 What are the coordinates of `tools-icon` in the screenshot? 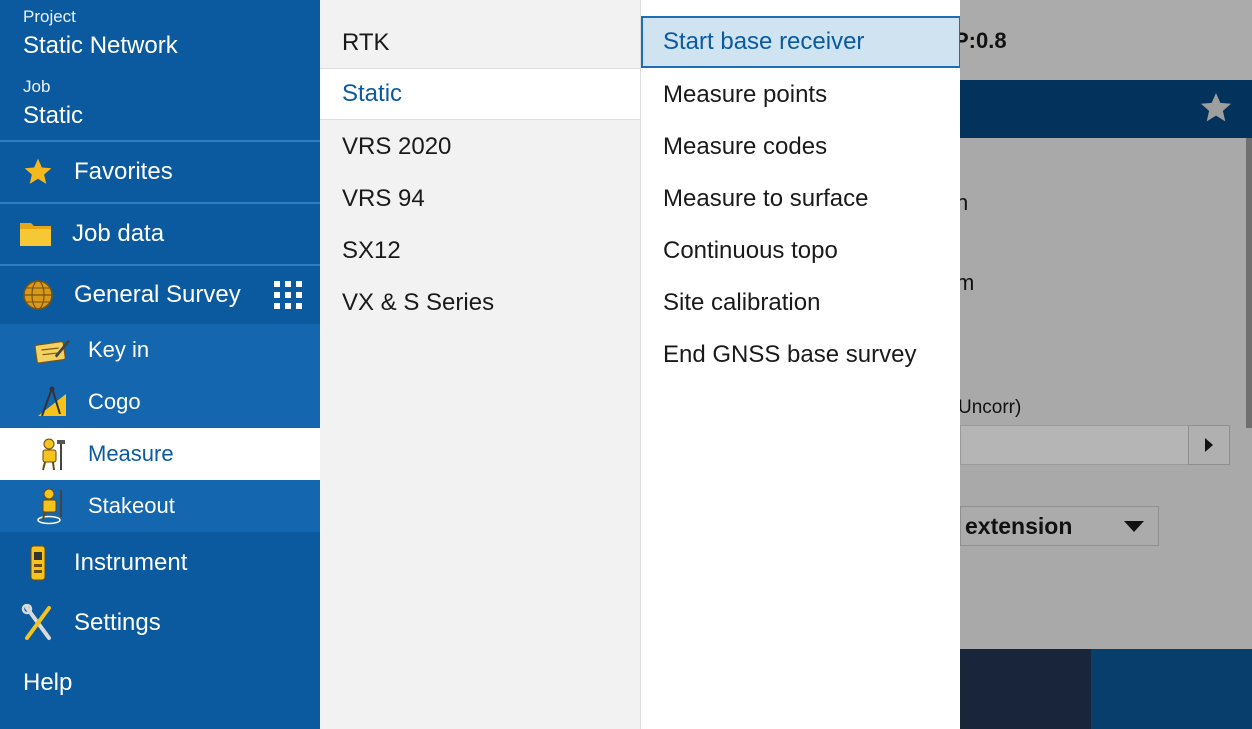 It's located at (38, 622).